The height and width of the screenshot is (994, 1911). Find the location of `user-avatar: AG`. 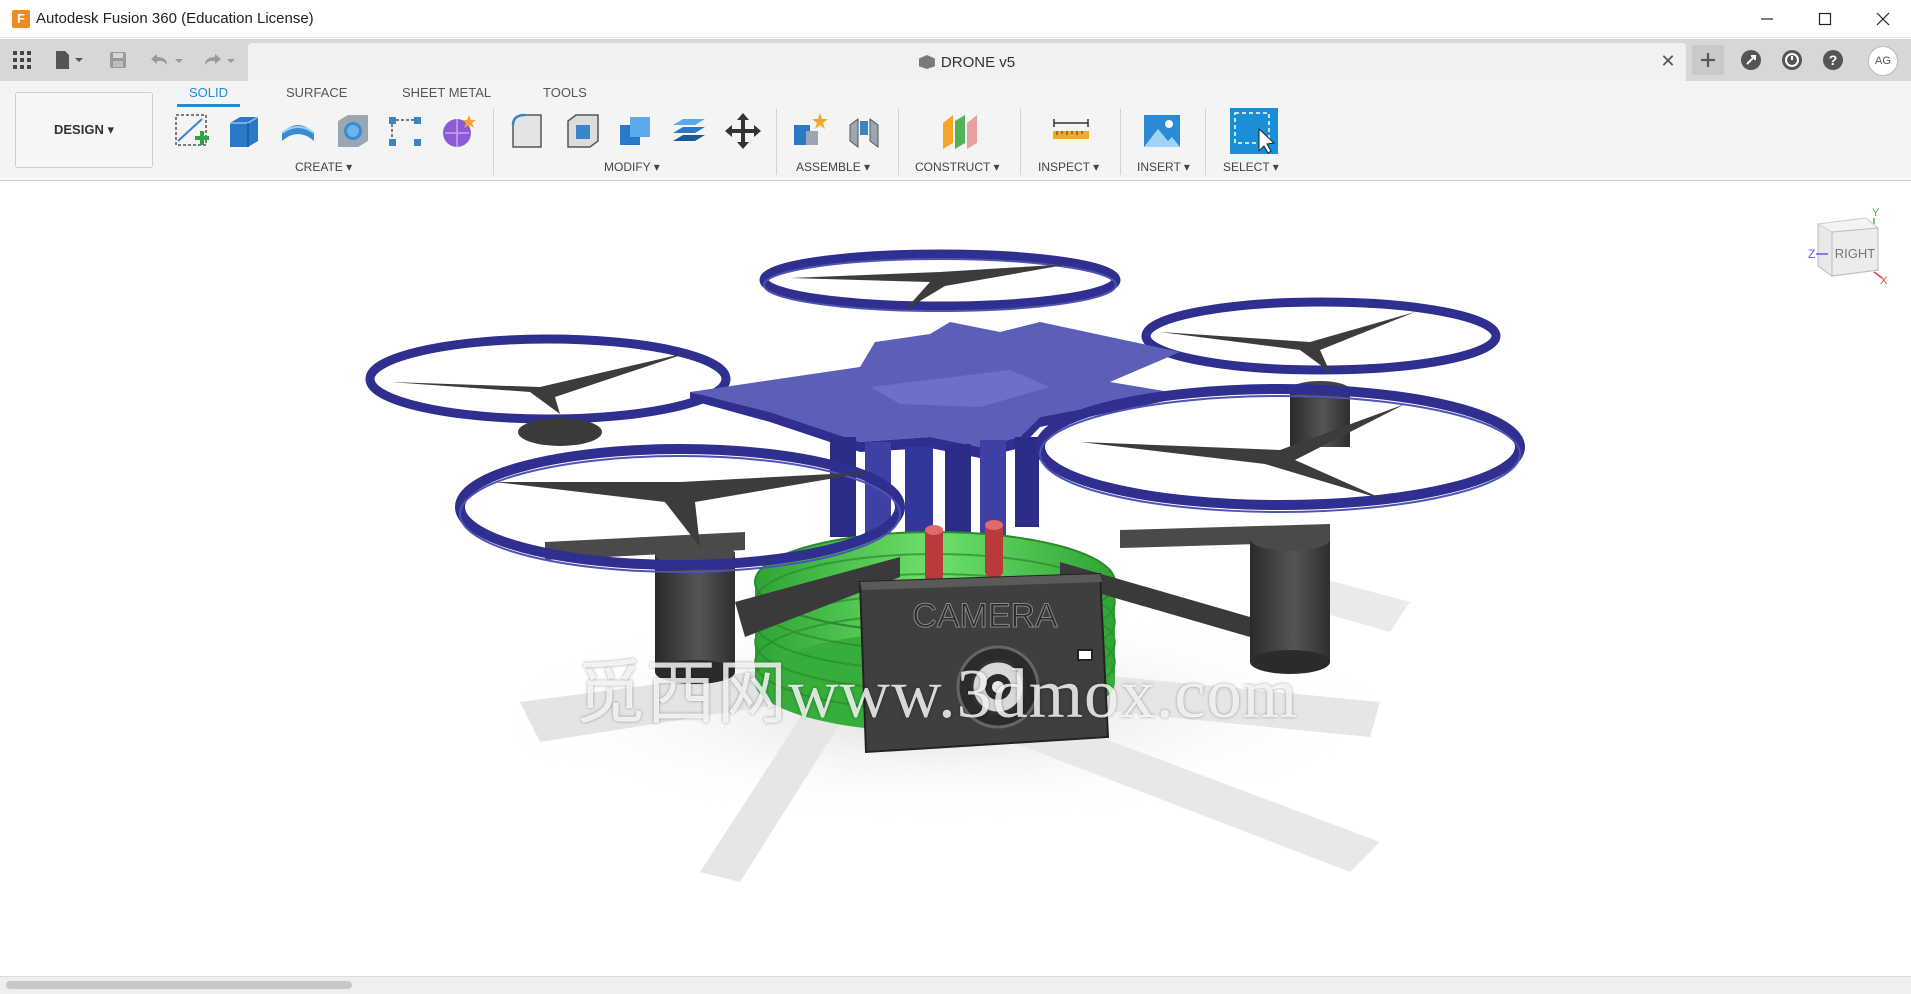

user-avatar: AG is located at coordinates (1883, 61).